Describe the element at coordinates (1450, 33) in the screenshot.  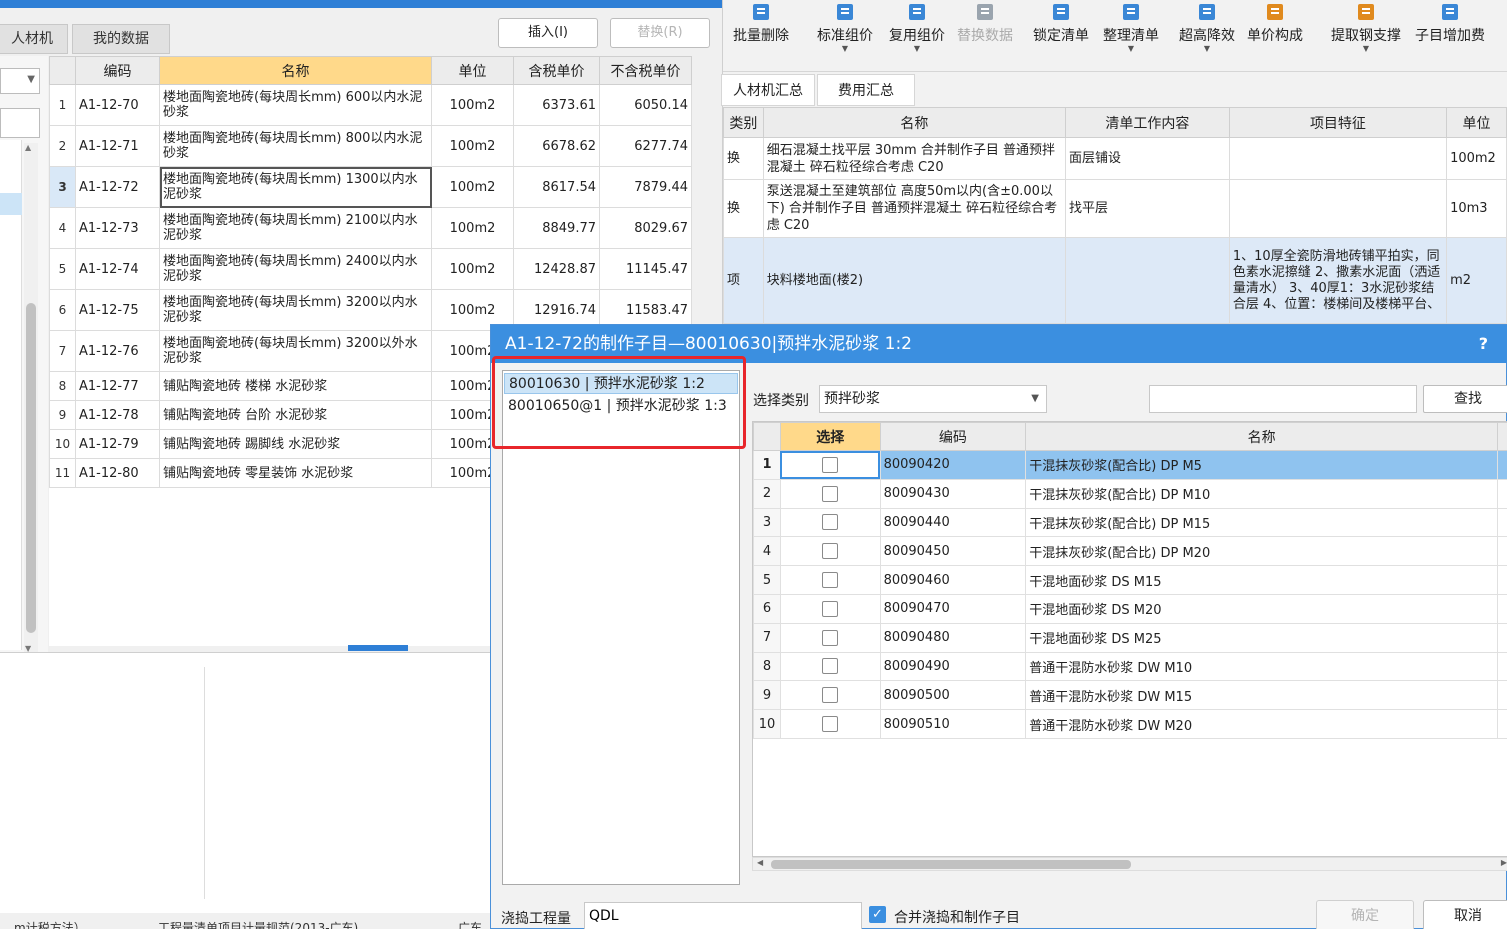
I see `ribbon-sub-item-fee-button: 子目增加费` at that location.